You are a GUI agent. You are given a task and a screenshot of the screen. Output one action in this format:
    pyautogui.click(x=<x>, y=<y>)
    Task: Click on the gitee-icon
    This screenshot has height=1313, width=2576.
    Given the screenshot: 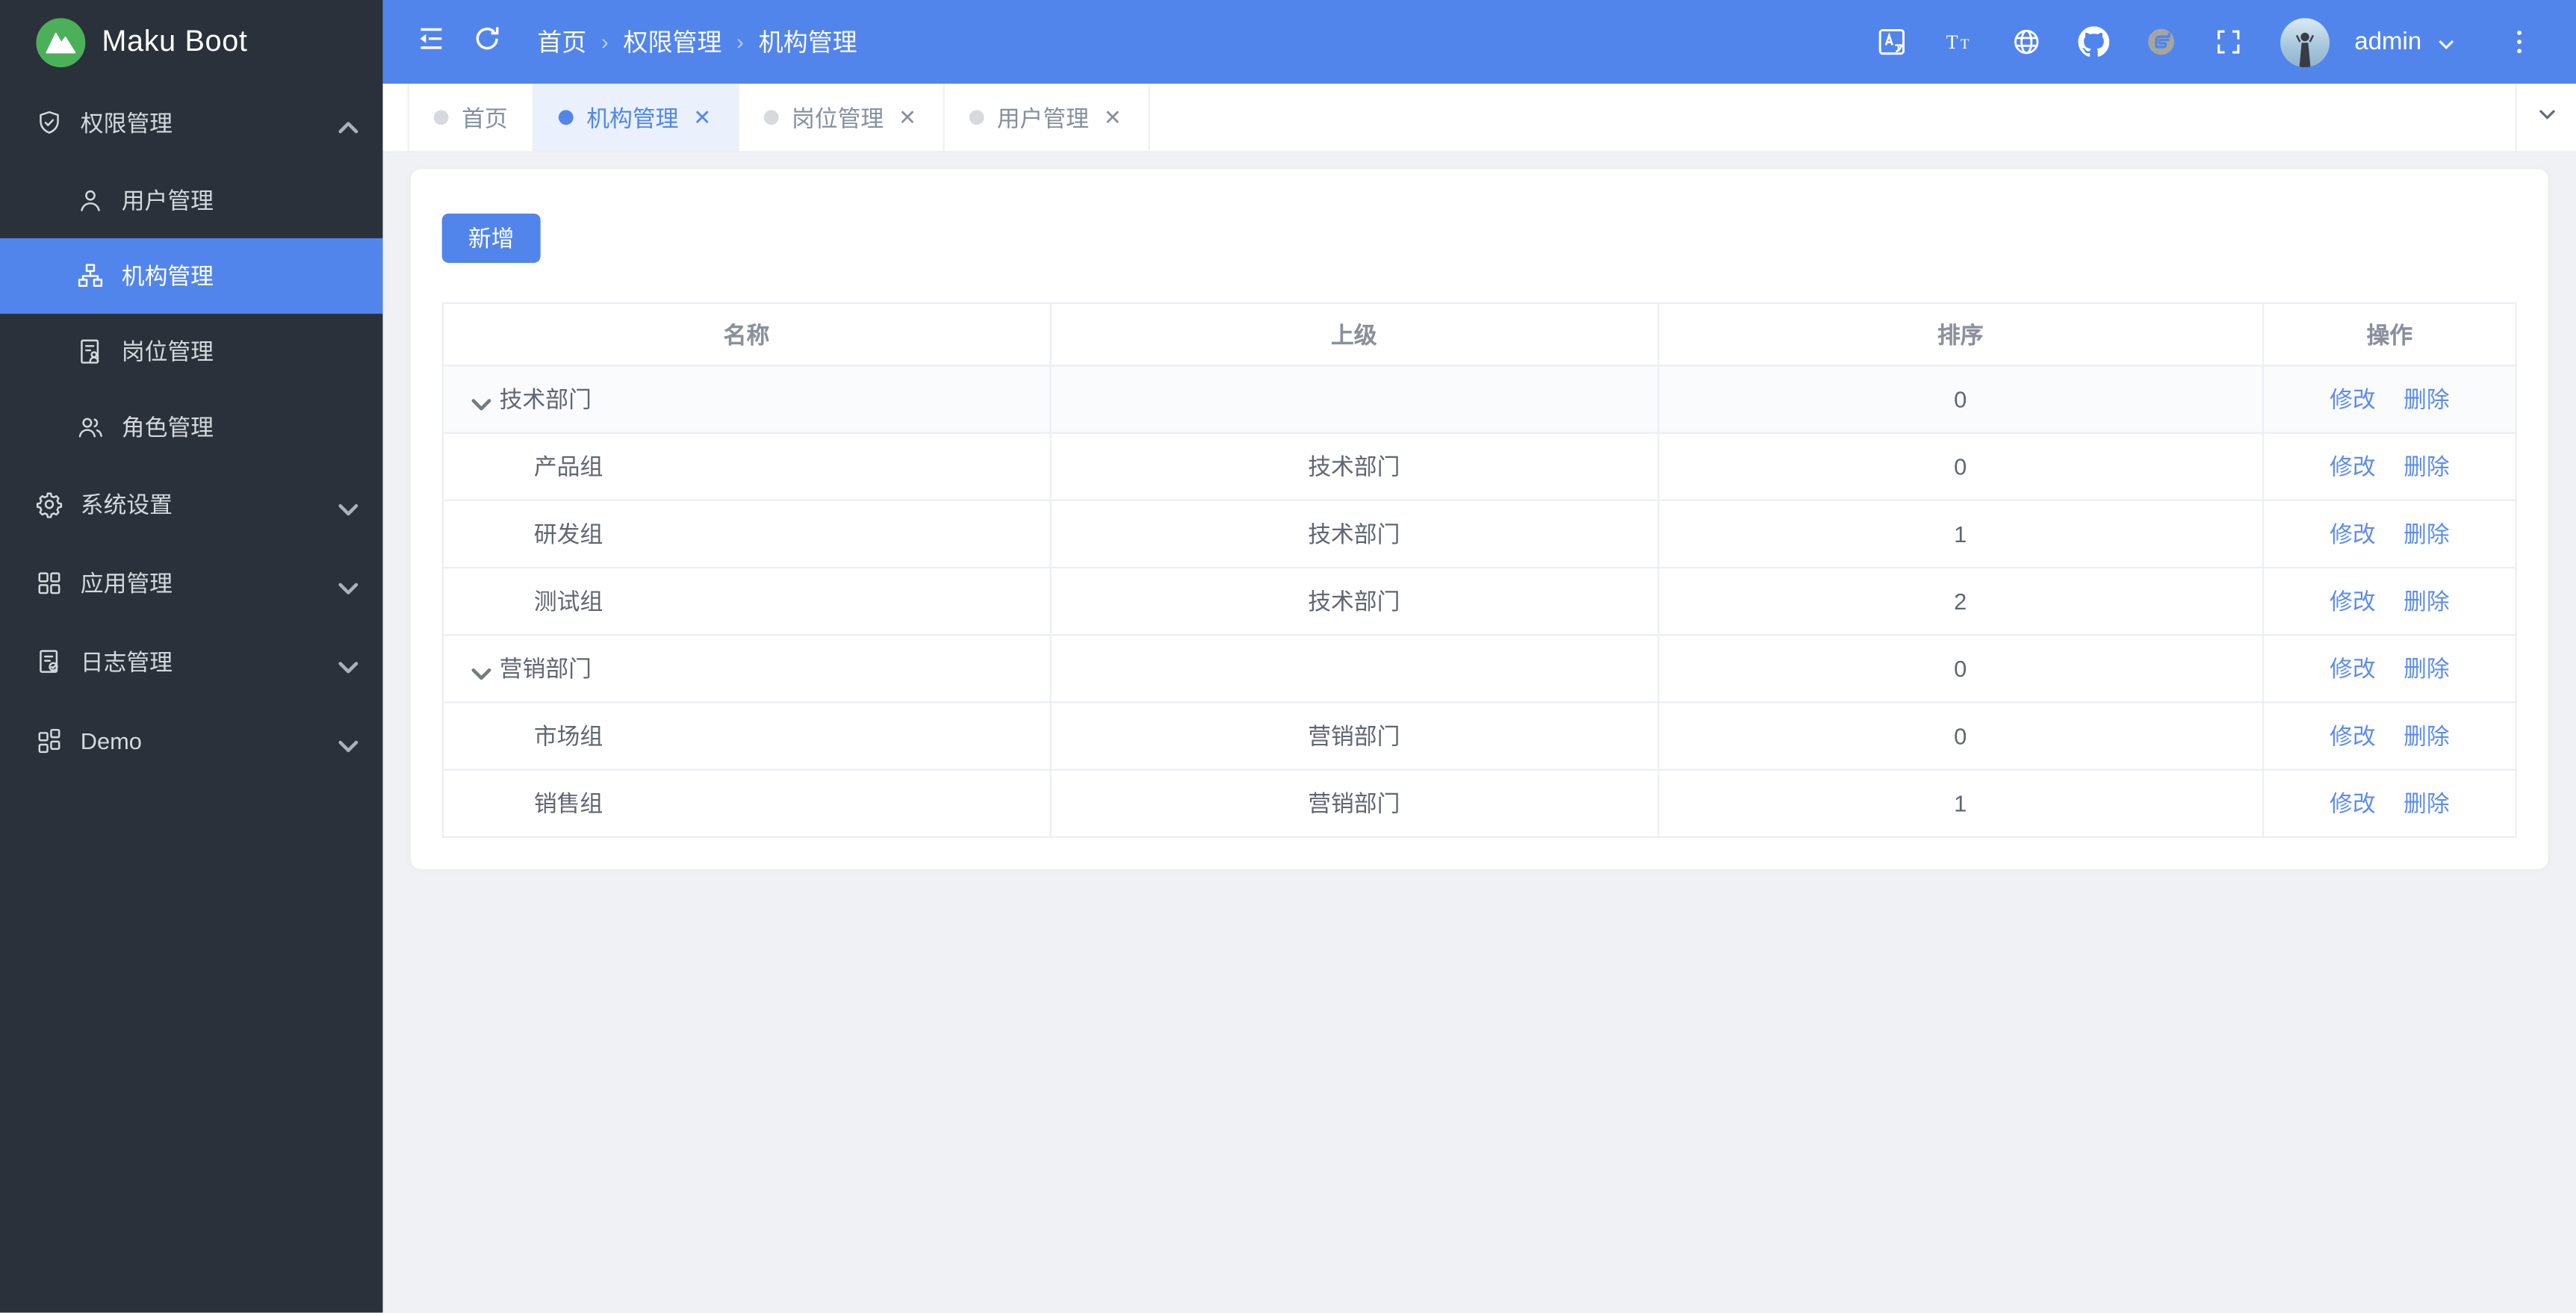 What is the action you would take?
    pyautogui.click(x=2160, y=42)
    